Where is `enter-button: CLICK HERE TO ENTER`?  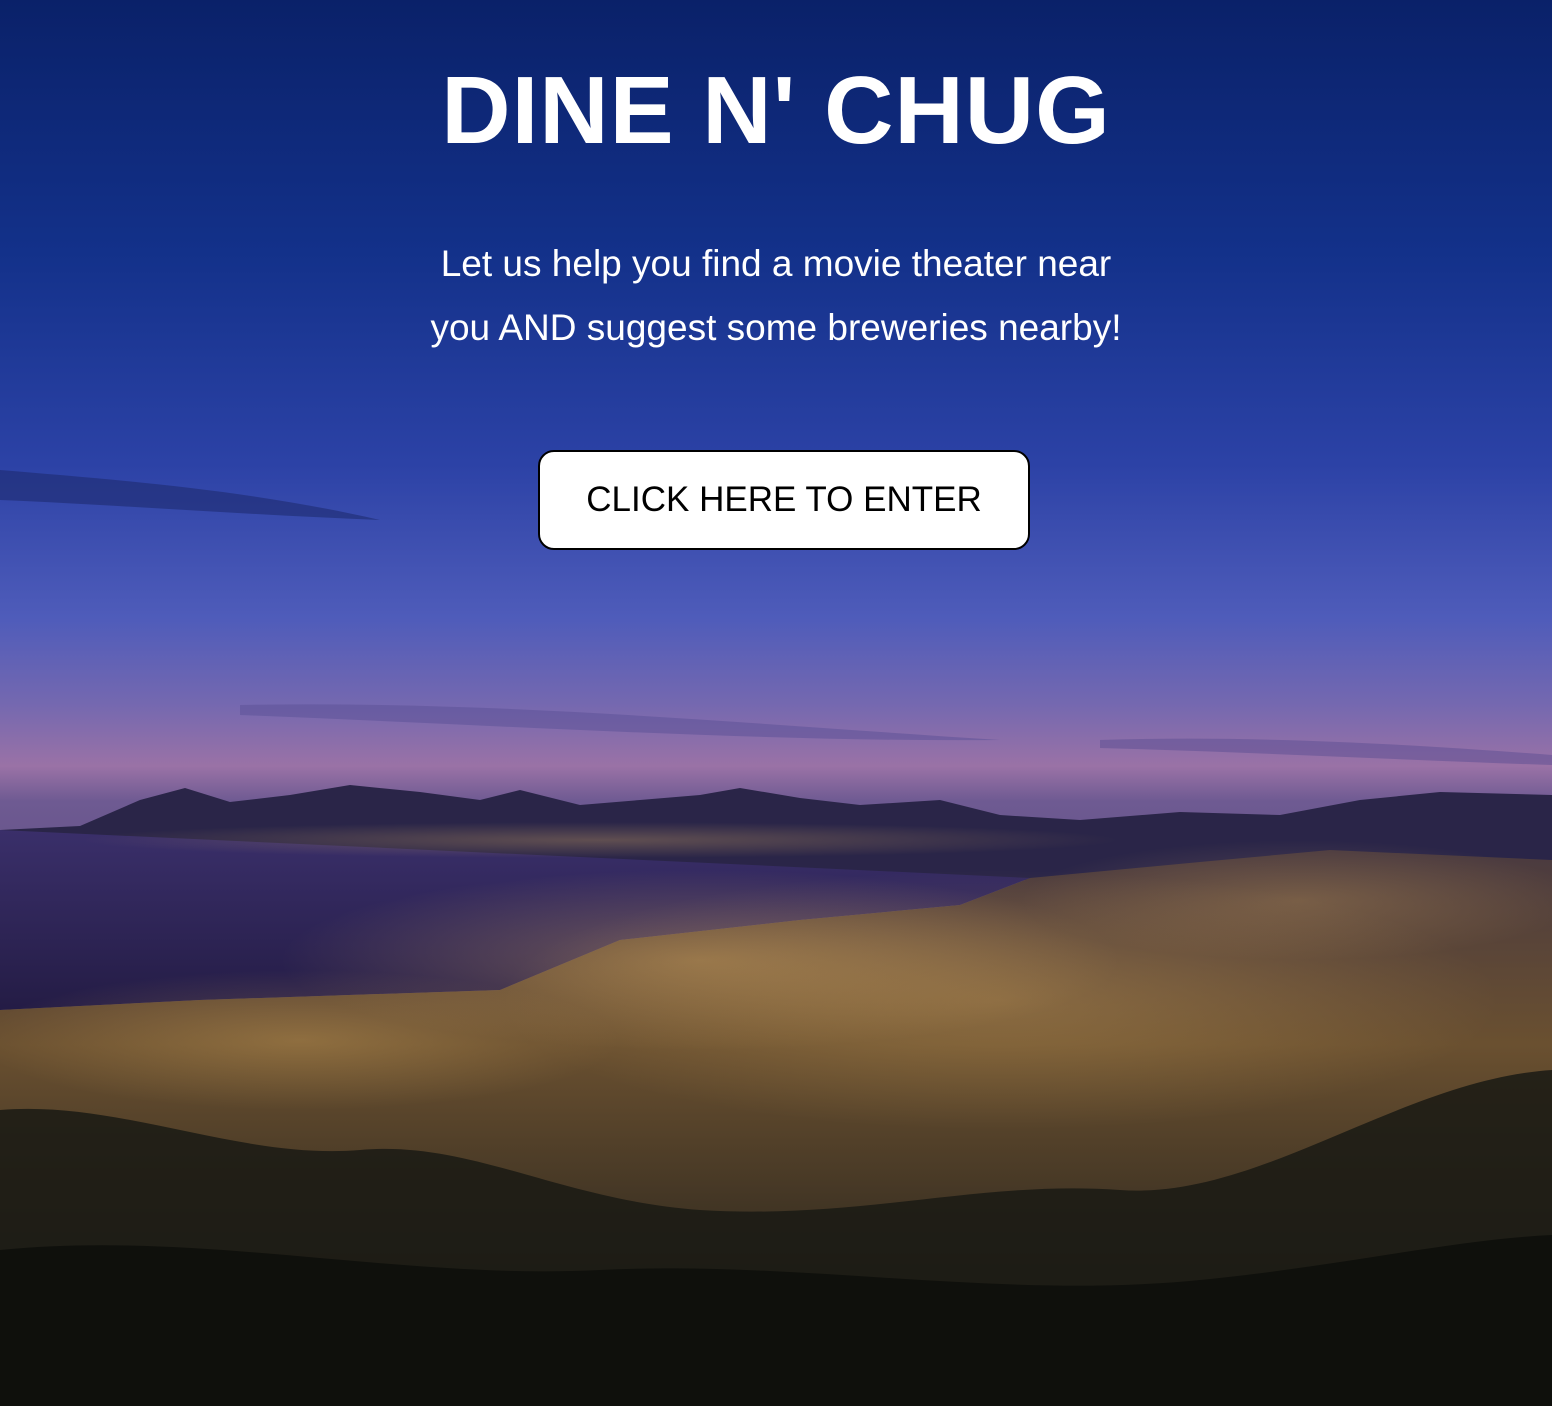 enter-button: CLICK HERE TO ENTER is located at coordinates (784, 500).